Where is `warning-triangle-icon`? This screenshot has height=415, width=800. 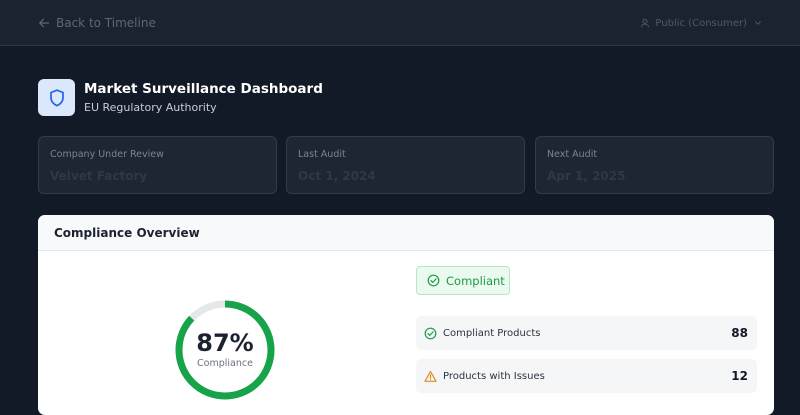 warning-triangle-icon is located at coordinates (430, 376).